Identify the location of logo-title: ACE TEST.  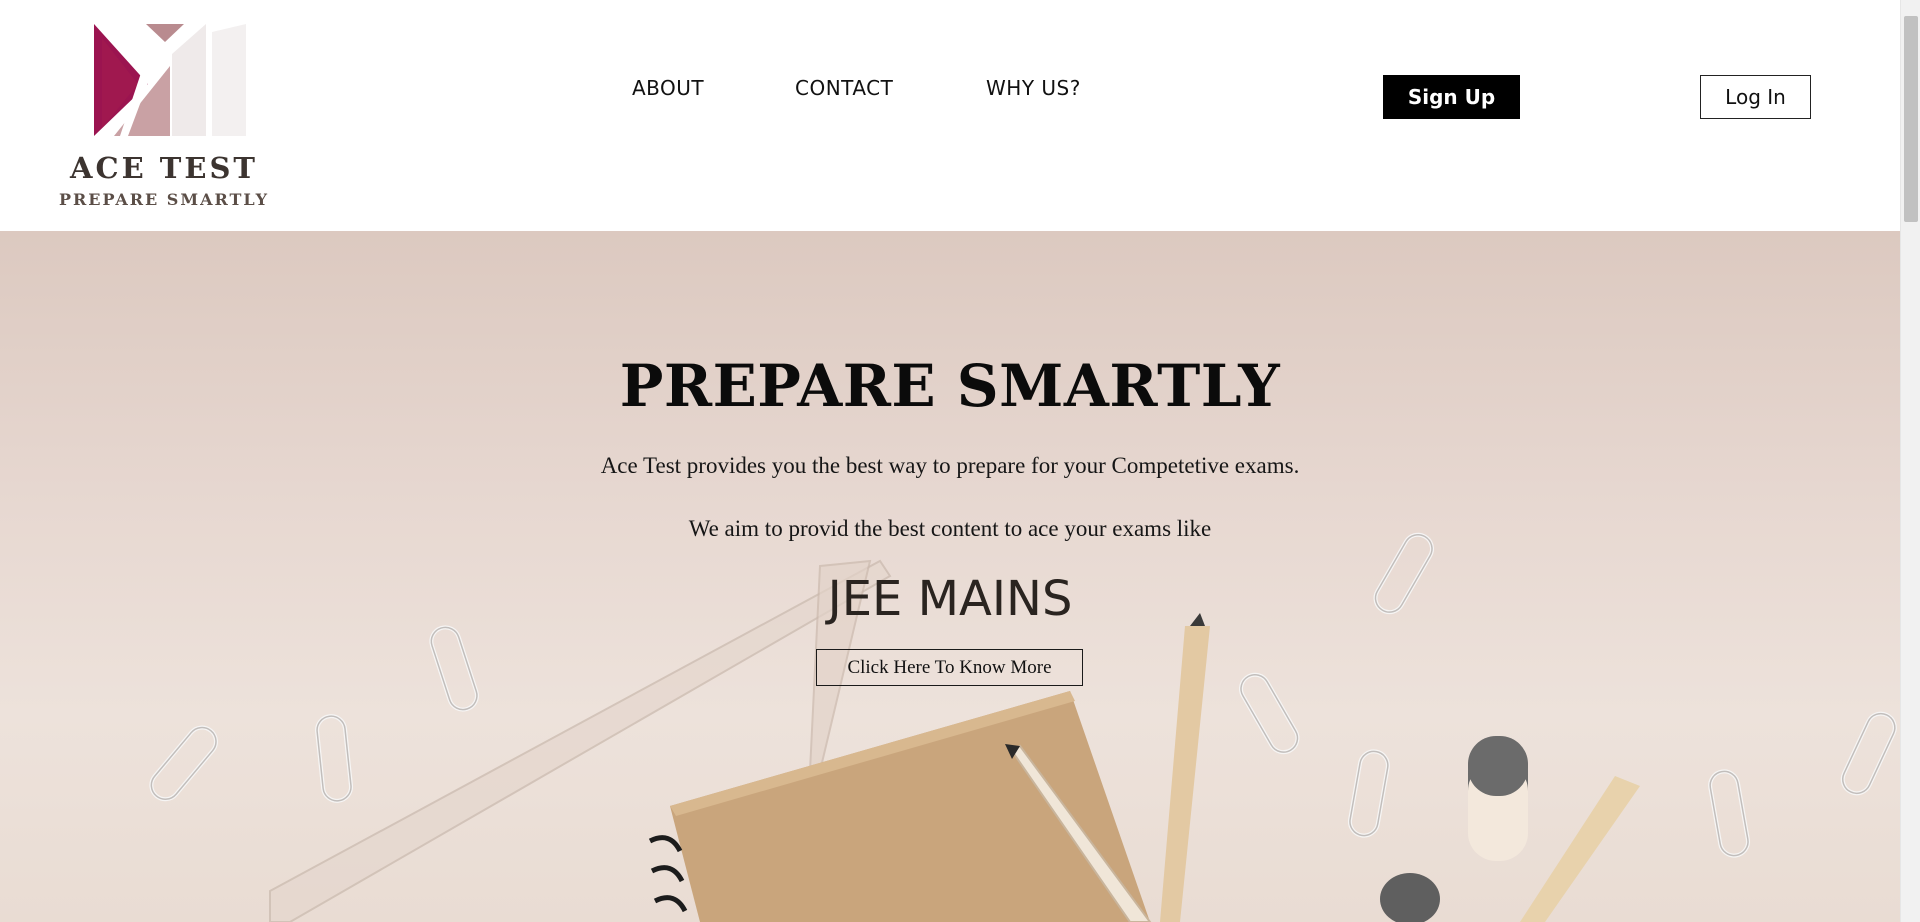
(164, 168).